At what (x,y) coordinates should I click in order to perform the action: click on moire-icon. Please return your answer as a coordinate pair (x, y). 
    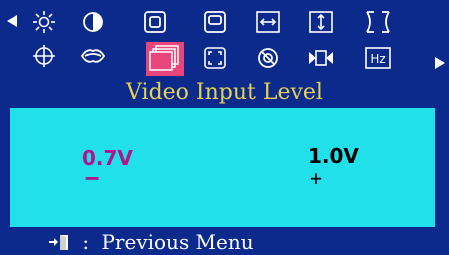
    Looking at the image, I should click on (215, 58).